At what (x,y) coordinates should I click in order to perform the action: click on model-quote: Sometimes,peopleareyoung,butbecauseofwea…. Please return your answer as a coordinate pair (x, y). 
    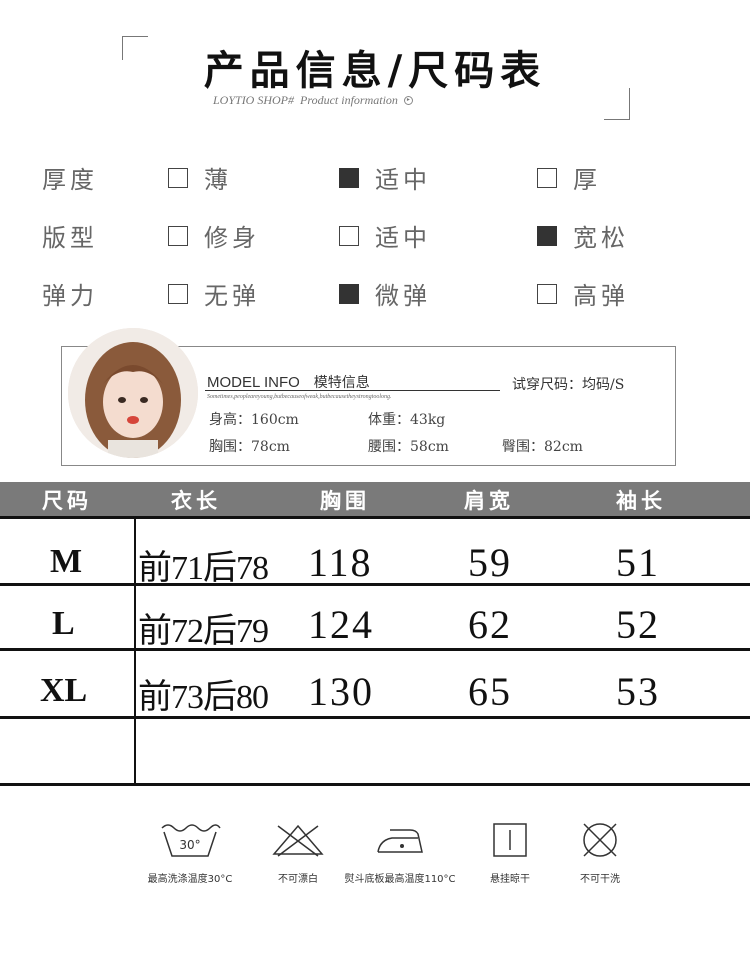
    Looking at the image, I should click on (299, 397).